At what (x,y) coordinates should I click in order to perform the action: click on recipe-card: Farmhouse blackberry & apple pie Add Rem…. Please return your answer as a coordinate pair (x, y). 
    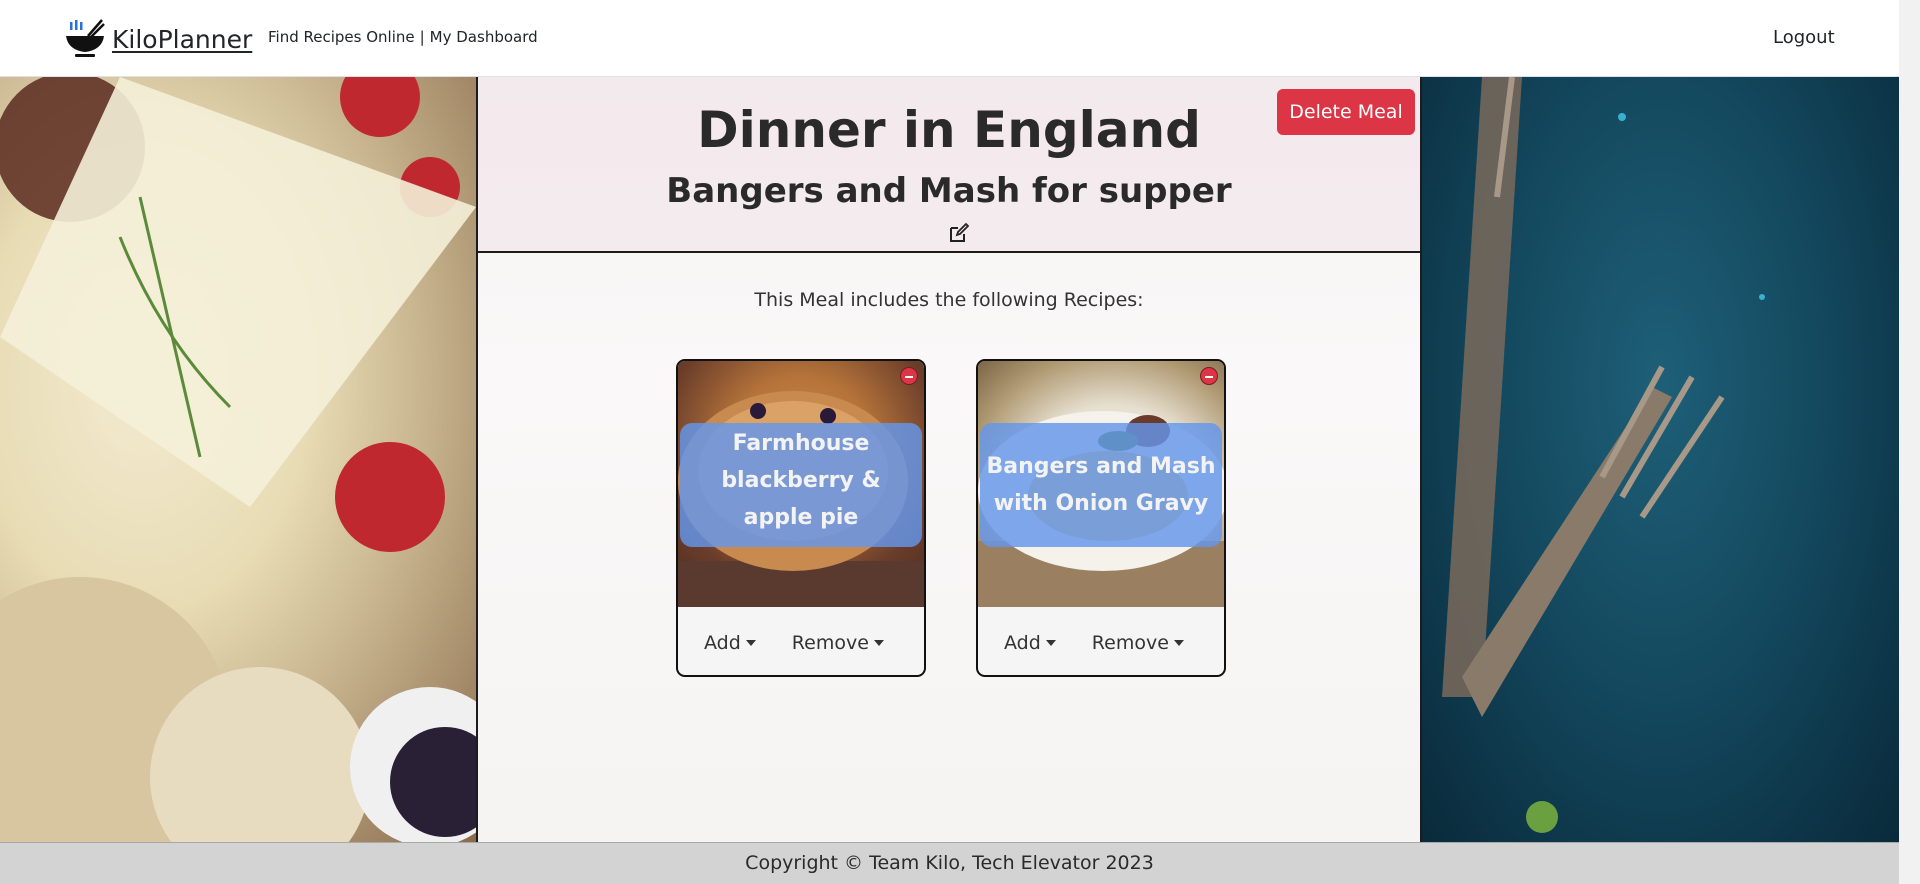
    Looking at the image, I should click on (801, 518).